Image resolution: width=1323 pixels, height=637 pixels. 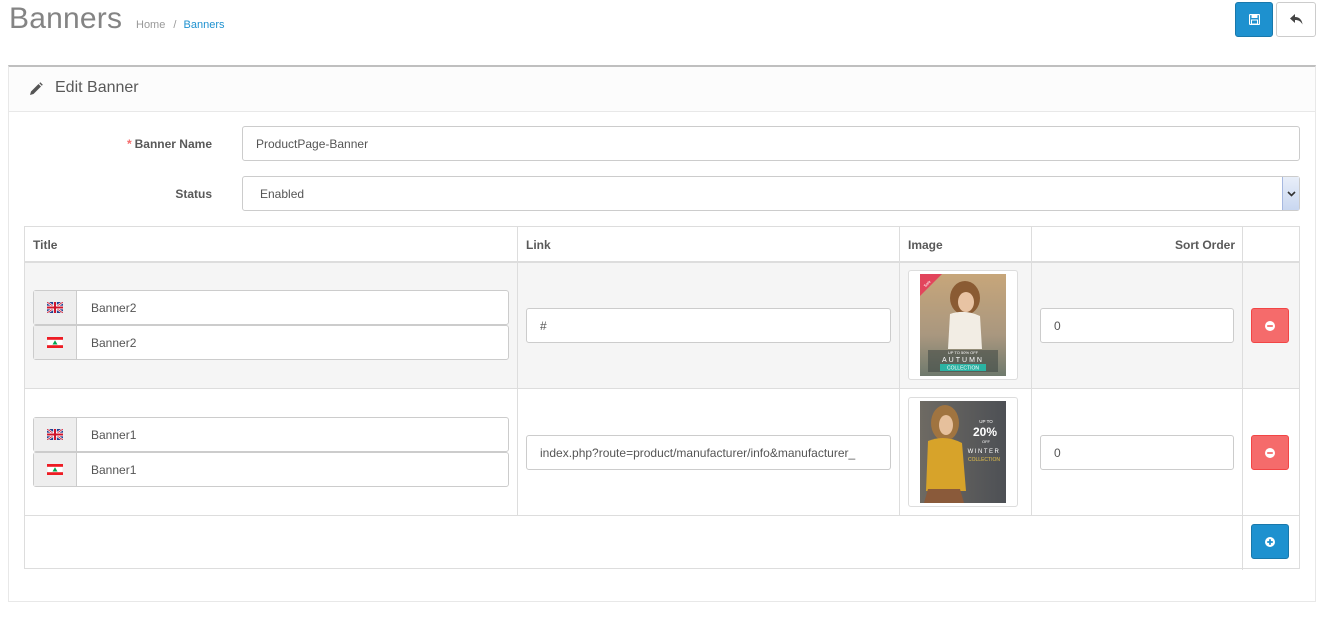 I want to click on image-text-line3: OFF, so click(x=986, y=441).